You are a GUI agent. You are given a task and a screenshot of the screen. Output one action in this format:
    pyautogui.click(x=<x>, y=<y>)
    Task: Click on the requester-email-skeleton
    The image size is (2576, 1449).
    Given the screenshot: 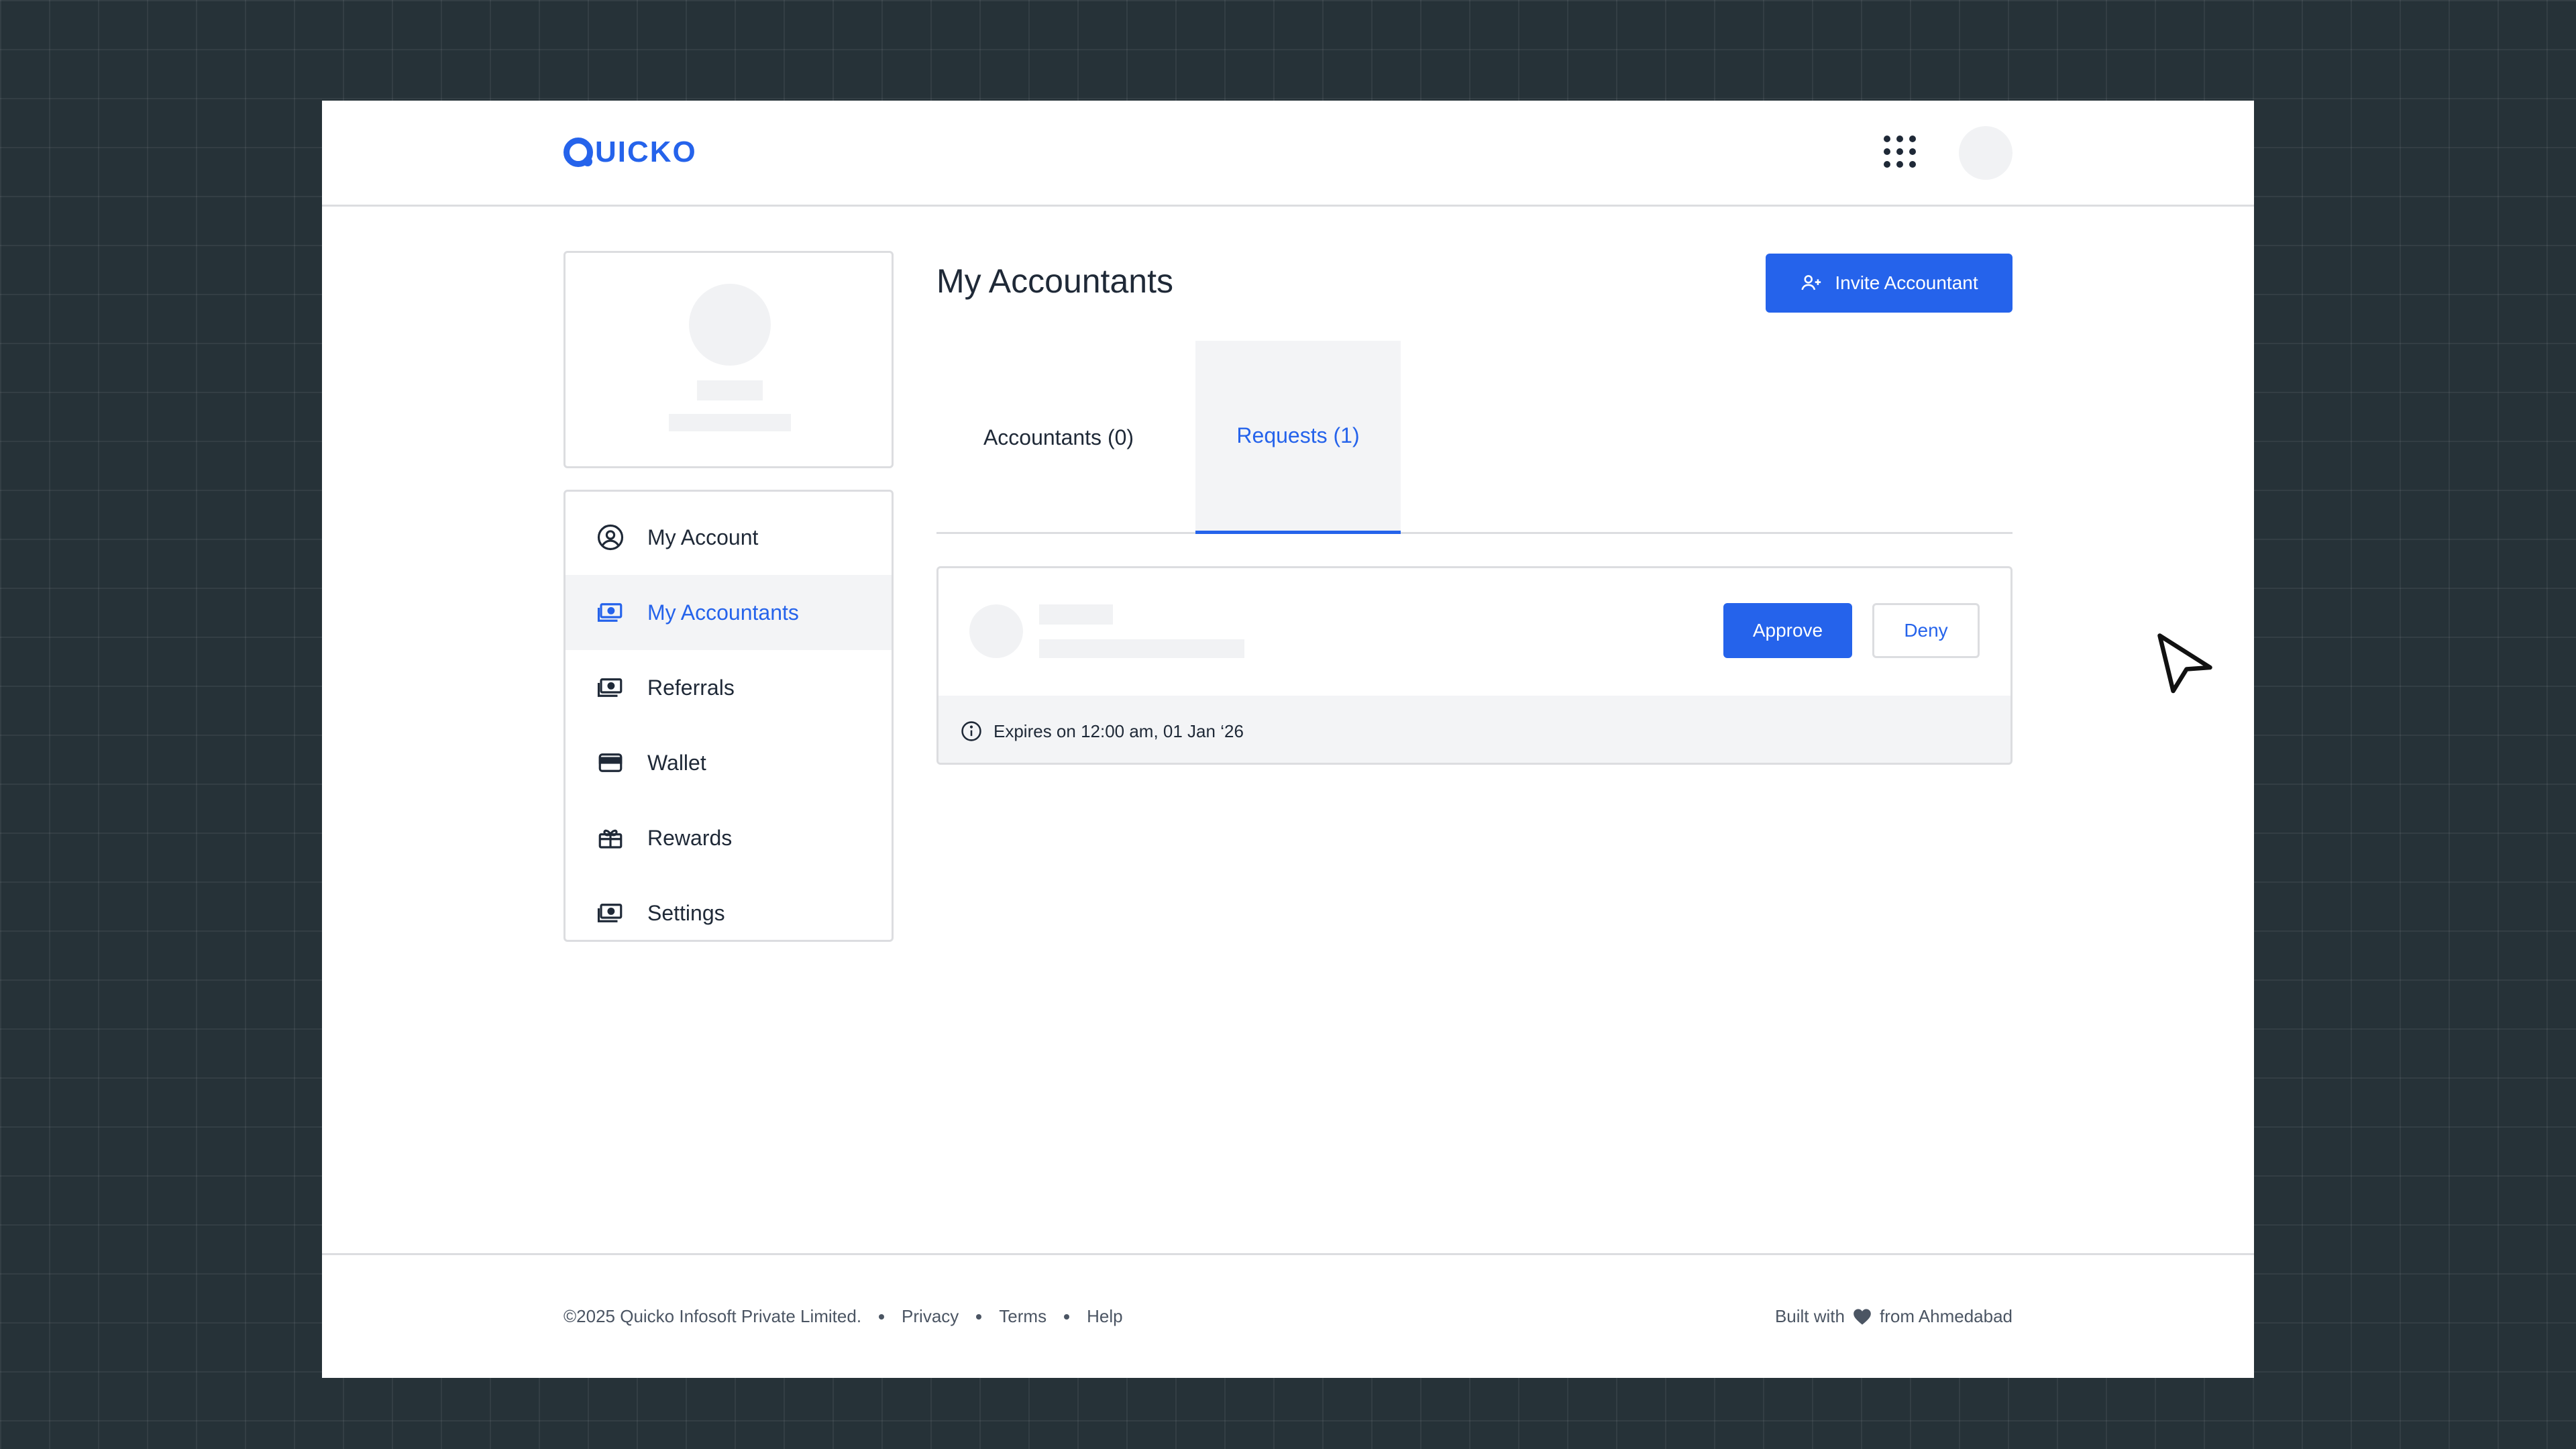 What is the action you would take?
    pyautogui.click(x=1141, y=648)
    